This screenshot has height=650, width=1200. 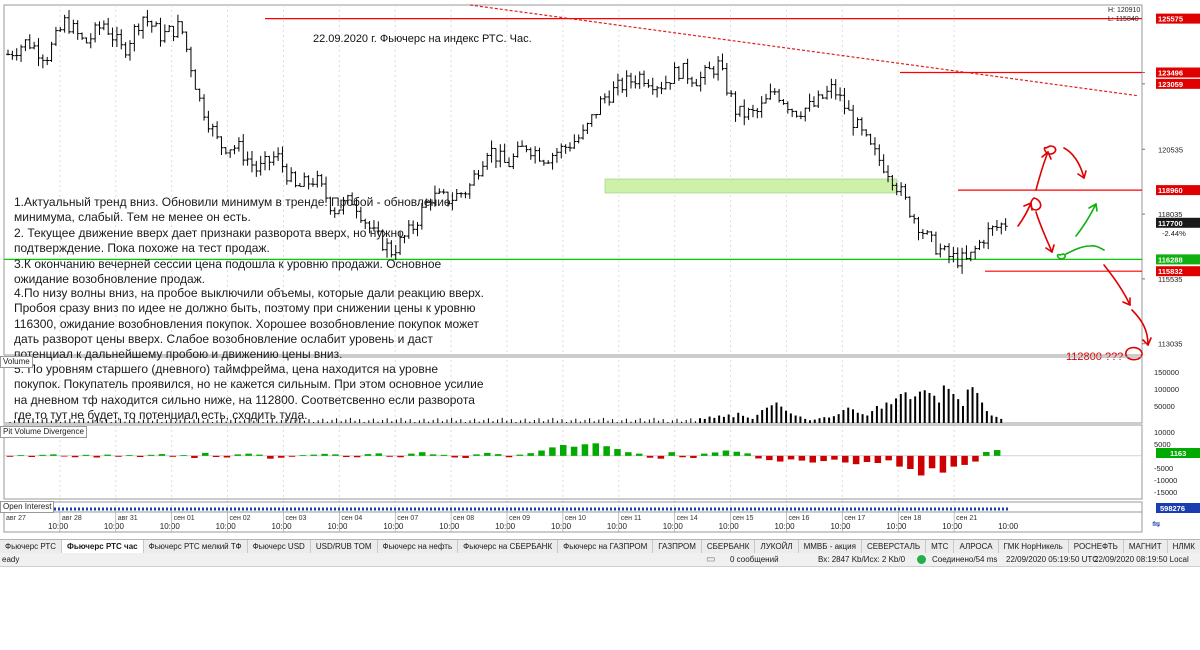 What do you see at coordinates (1170, 259) in the screenshot?
I see `price-level-label: 116288` at bounding box center [1170, 259].